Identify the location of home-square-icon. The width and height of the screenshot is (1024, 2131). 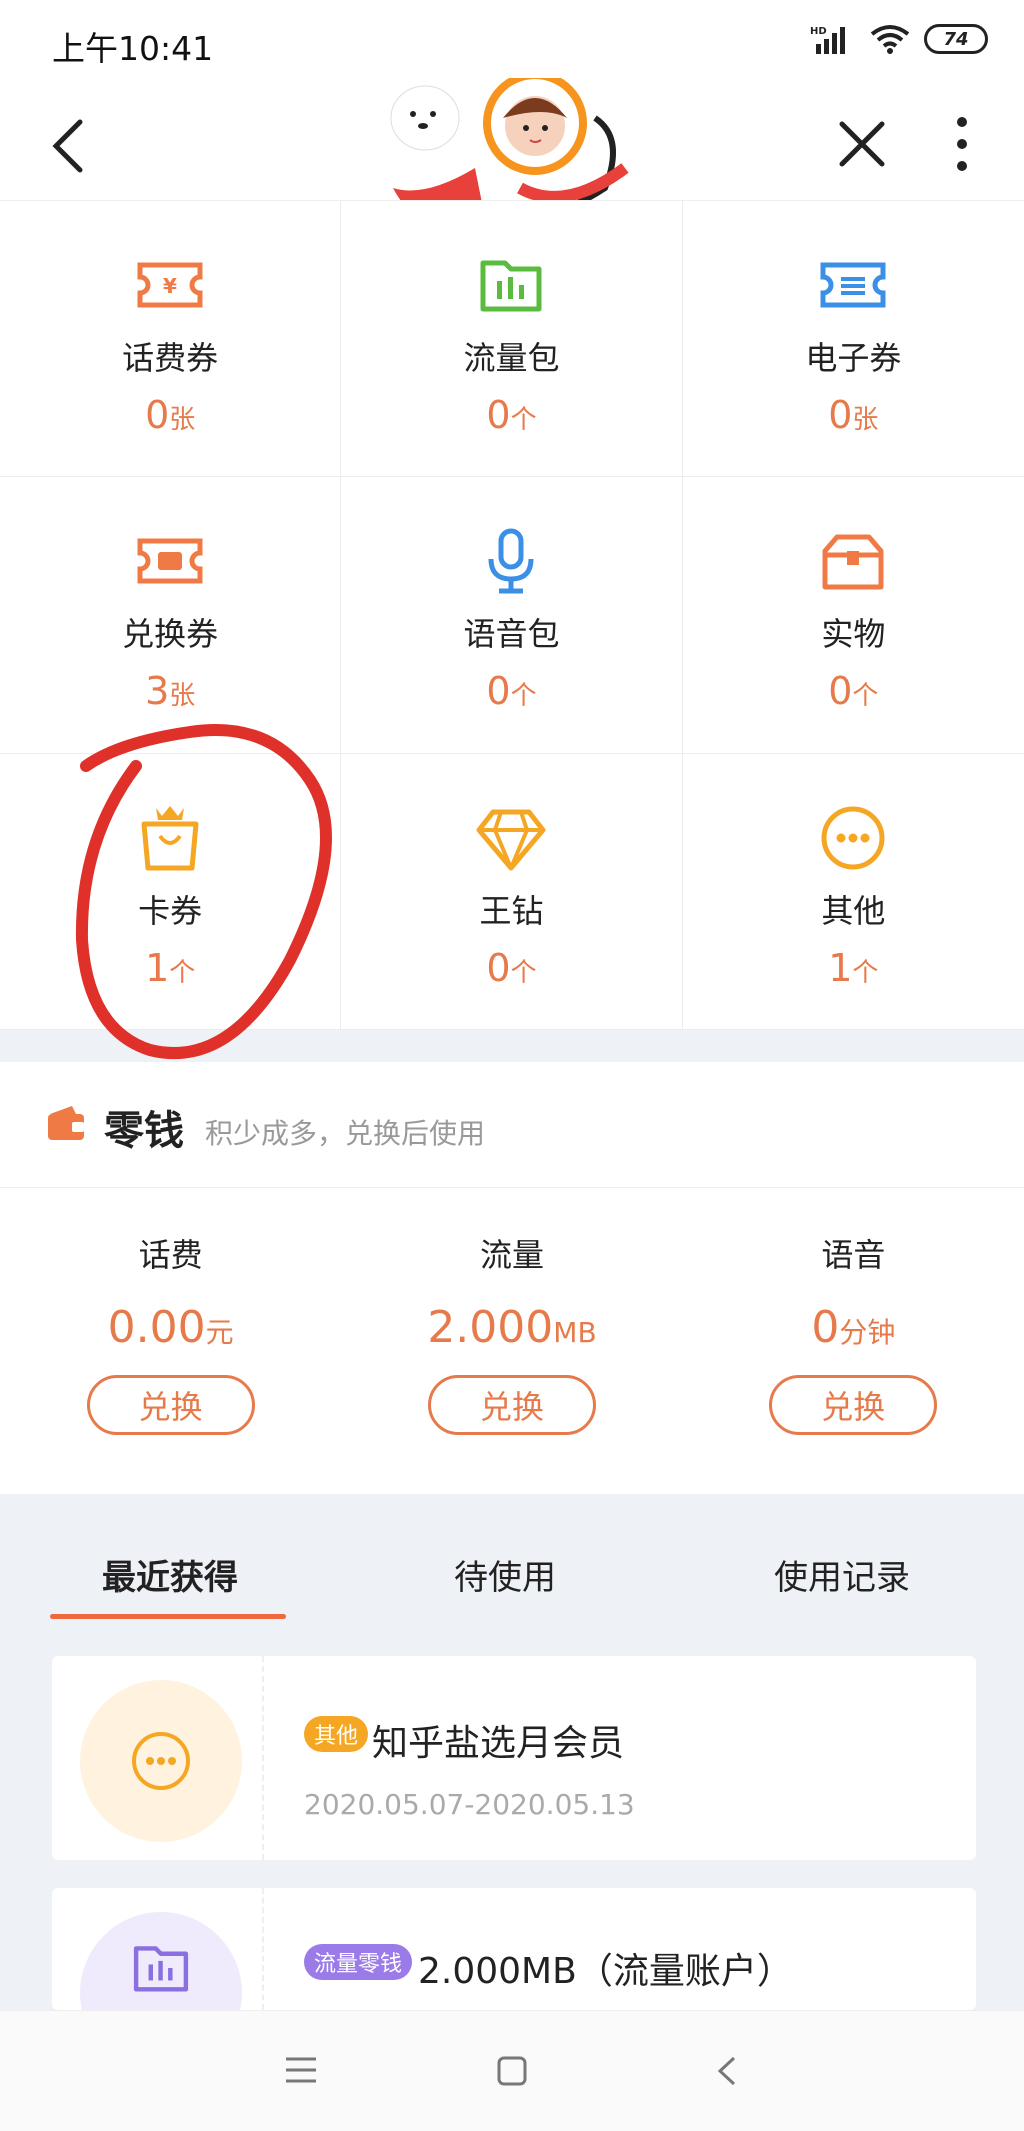
(512, 2071).